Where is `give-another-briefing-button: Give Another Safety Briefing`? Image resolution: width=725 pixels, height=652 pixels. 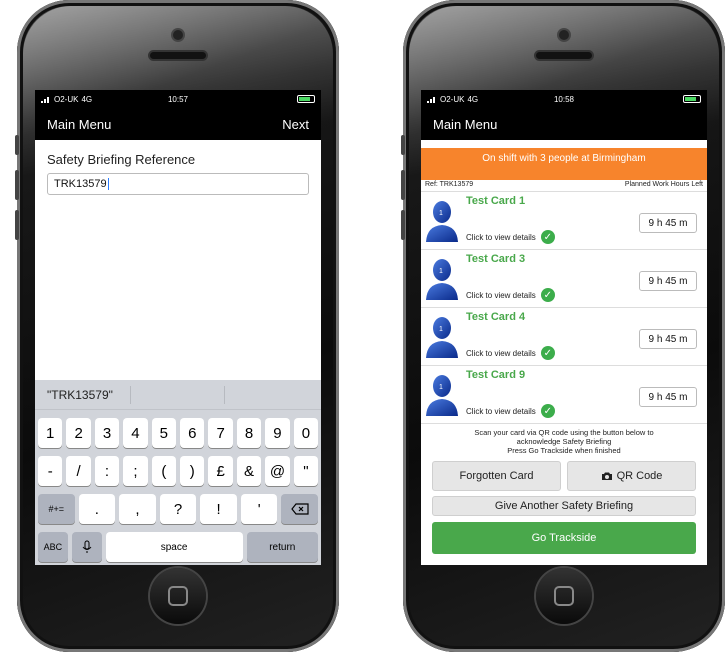 give-another-briefing-button: Give Another Safety Briefing is located at coordinates (564, 506).